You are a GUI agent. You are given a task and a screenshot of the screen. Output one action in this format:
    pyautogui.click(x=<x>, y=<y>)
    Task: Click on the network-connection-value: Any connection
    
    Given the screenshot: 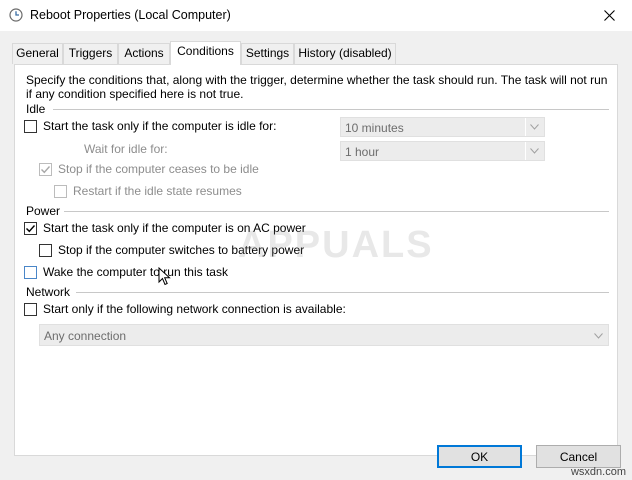 What is the action you would take?
    pyautogui.click(x=85, y=336)
    